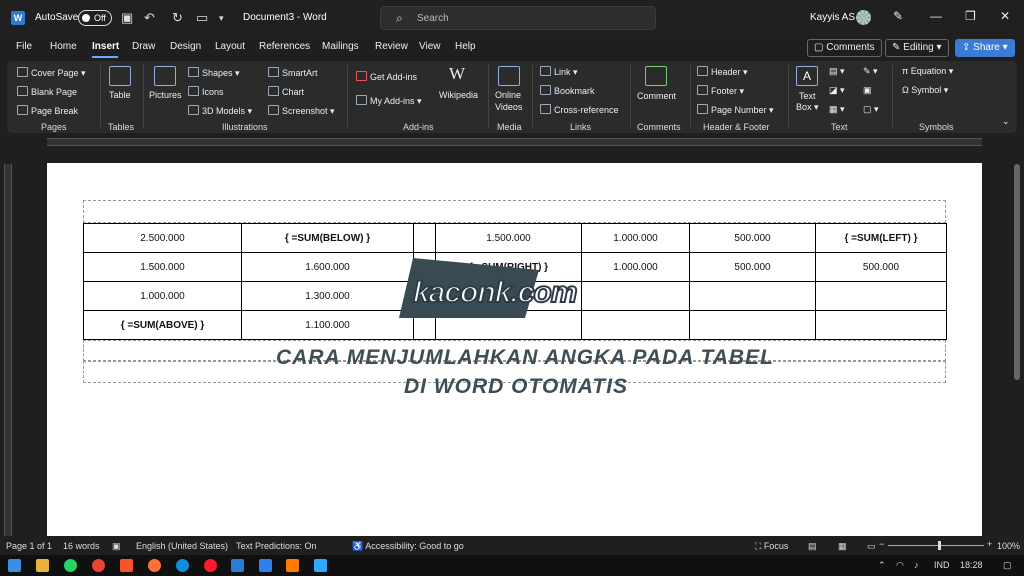  Describe the element at coordinates (120, 95) in the screenshot. I see `table-button: Table` at that location.